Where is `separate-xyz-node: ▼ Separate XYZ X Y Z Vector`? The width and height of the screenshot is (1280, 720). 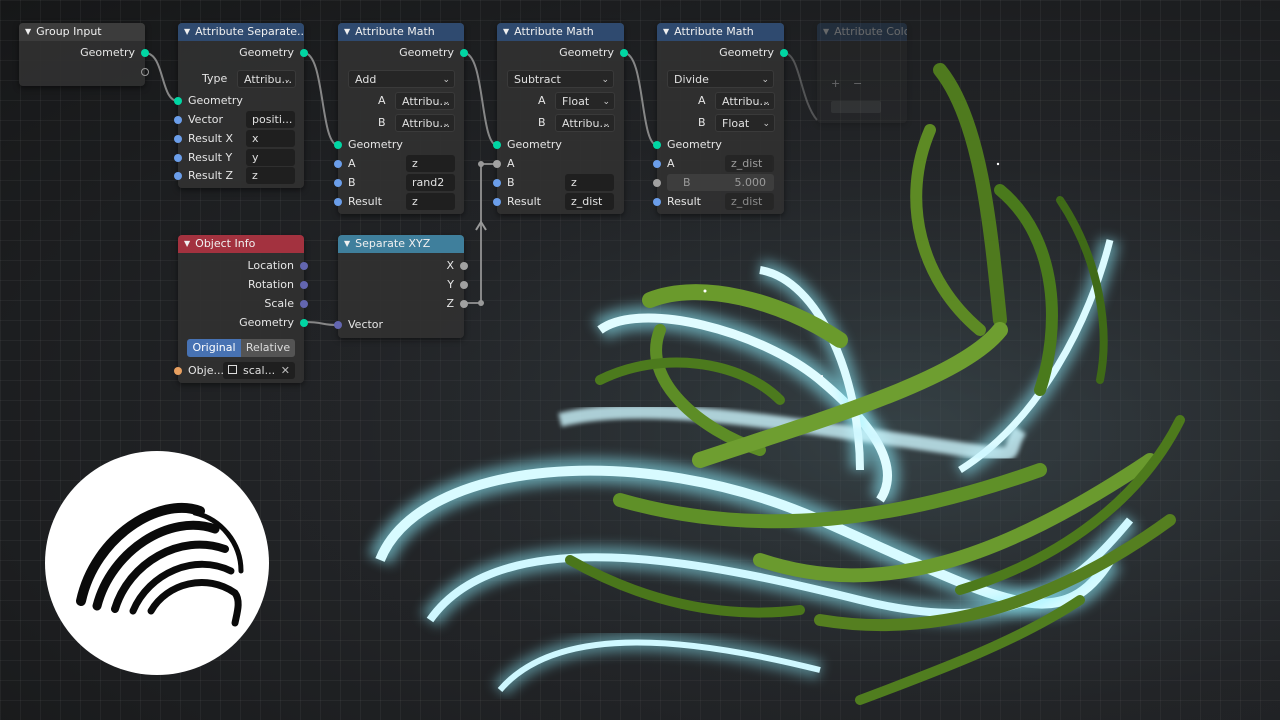 separate-xyz-node: ▼ Separate XYZ X Y Z Vector is located at coordinates (401, 286).